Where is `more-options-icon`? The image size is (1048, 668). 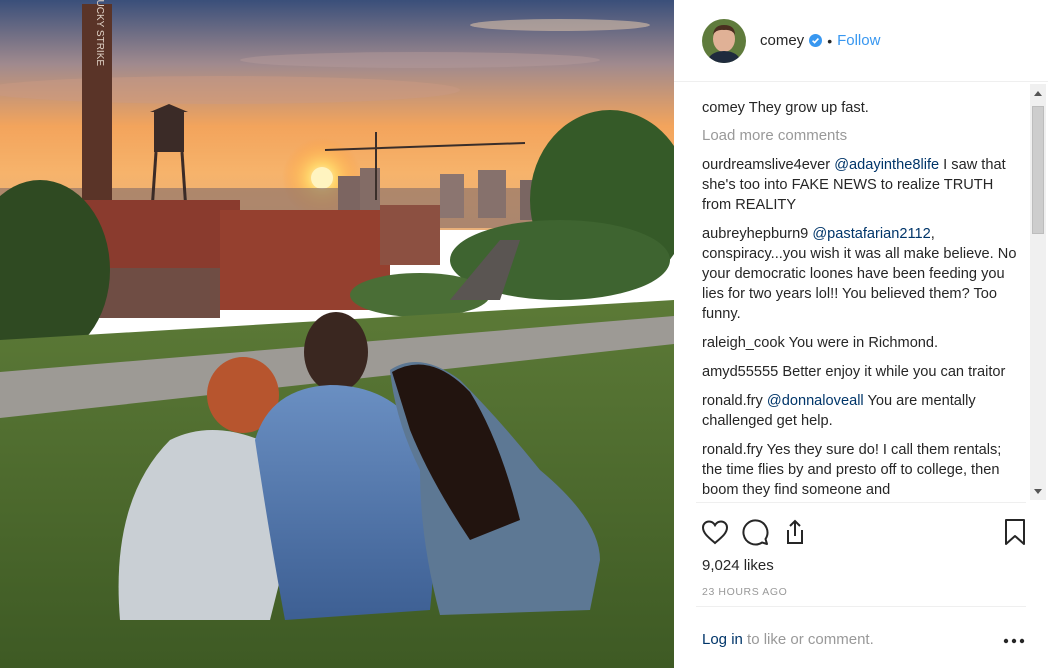 more-options-icon is located at coordinates (1014, 641).